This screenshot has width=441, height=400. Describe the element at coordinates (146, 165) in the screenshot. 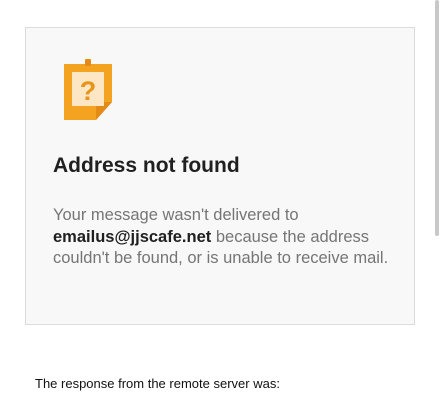

I see `page-title: Address not found` at that location.